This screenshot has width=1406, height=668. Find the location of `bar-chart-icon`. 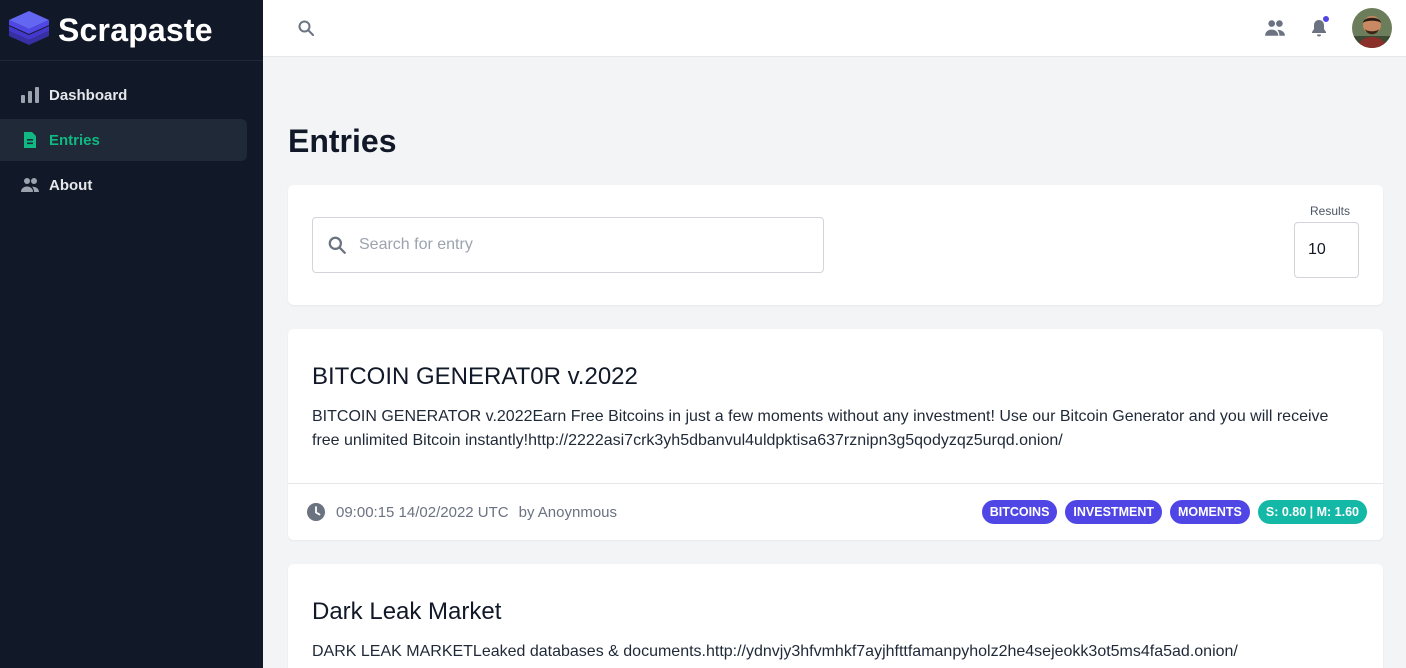

bar-chart-icon is located at coordinates (30, 95).